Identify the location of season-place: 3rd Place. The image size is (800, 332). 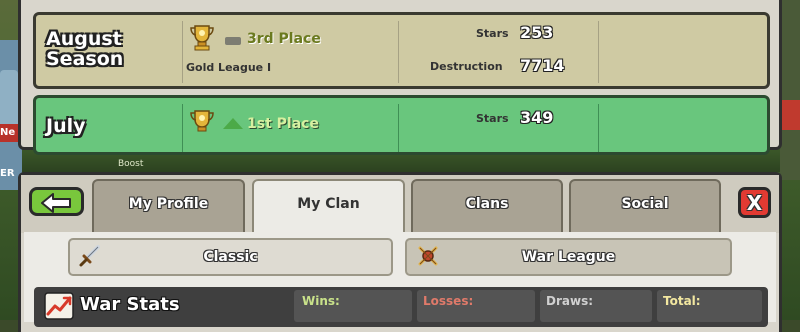
(284, 39).